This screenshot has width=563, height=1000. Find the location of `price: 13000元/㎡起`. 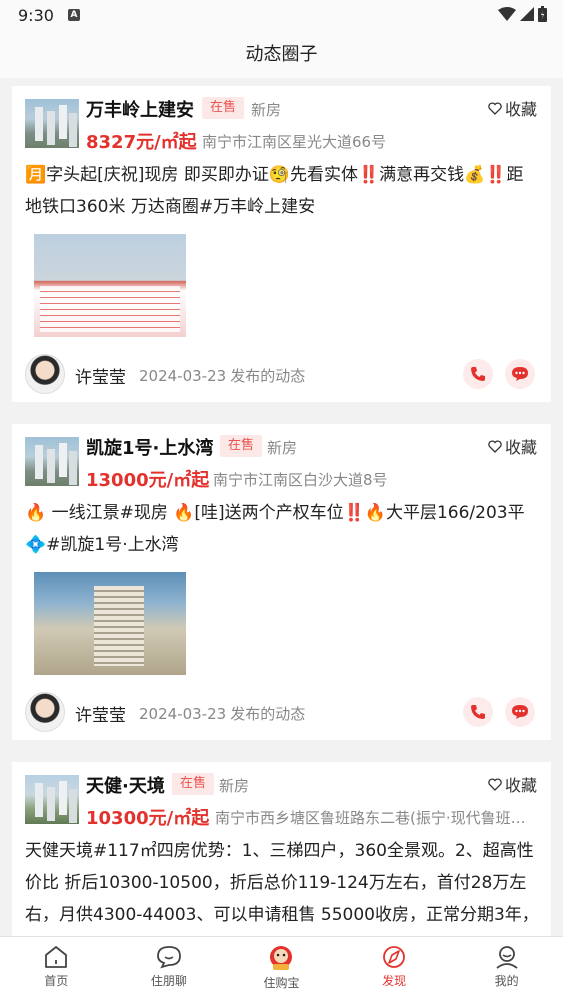

price: 13000元/㎡起 is located at coordinates (148, 480).